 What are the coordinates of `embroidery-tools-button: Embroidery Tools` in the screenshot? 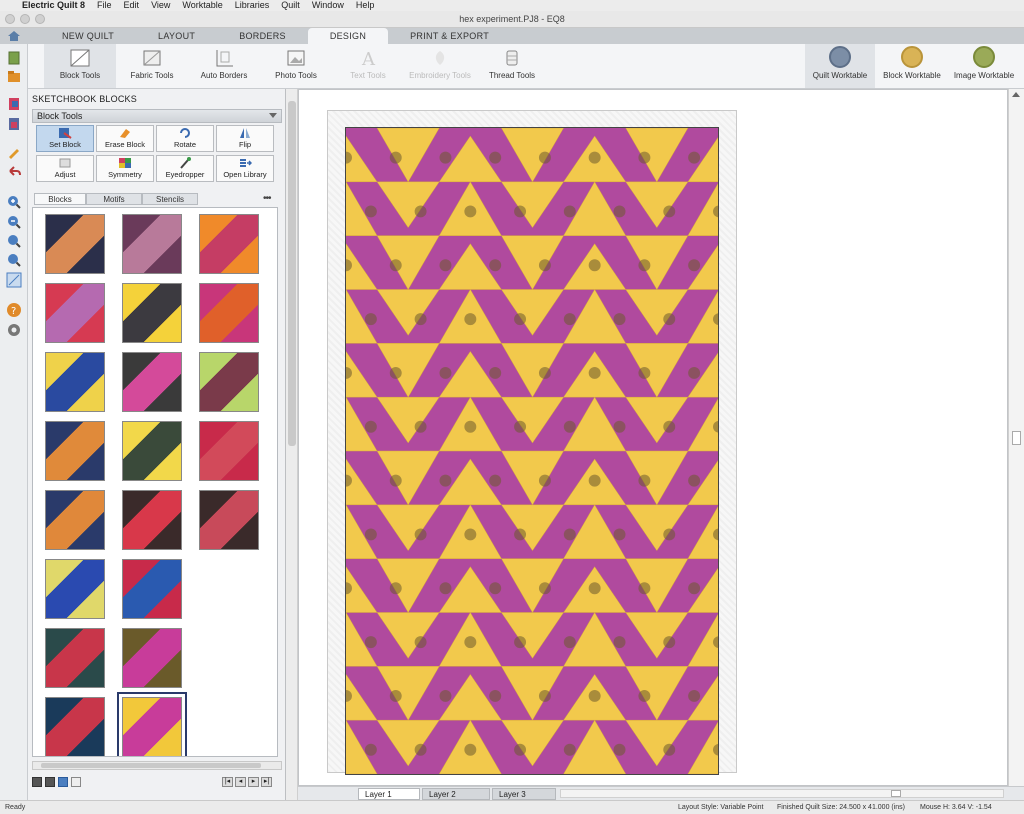 It's located at (440, 66).